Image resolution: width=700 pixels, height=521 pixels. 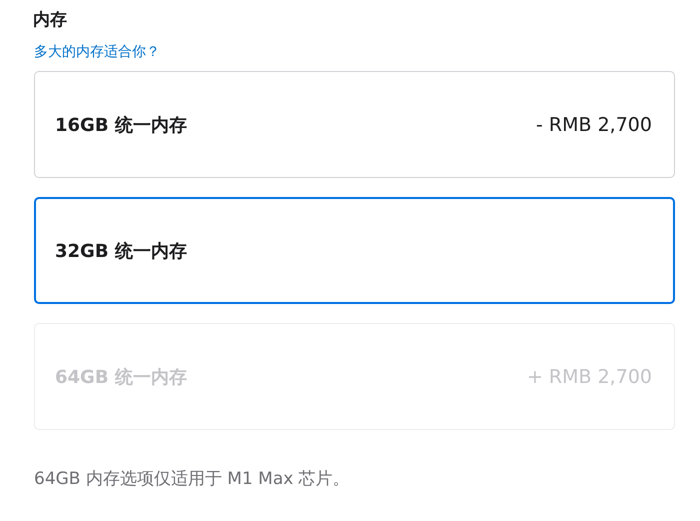 What do you see at coordinates (589, 377) in the screenshot?
I see `option-price: + RMB 2,700` at bounding box center [589, 377].